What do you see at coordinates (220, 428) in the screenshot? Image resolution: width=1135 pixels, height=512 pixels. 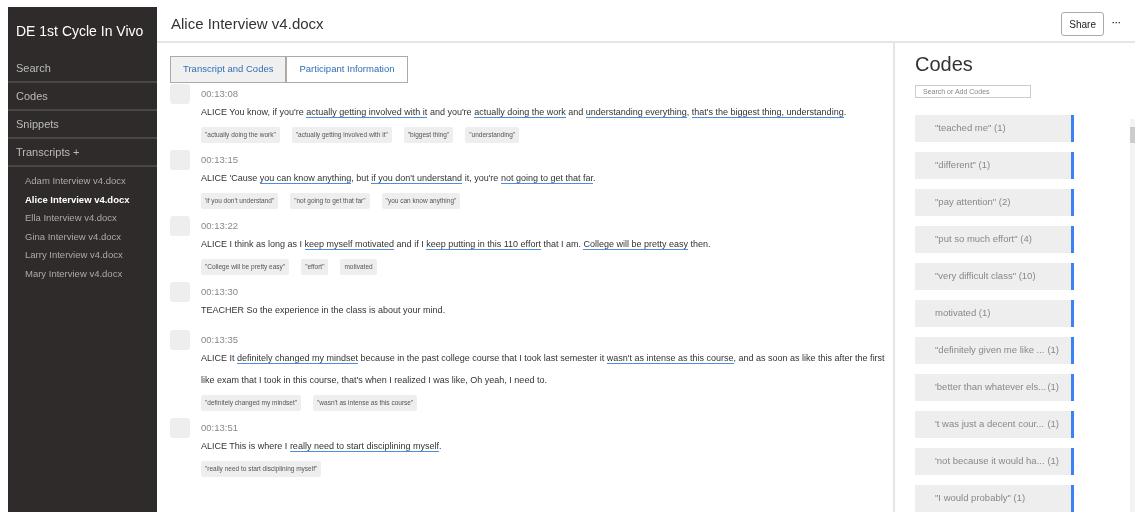 I see `timestamp: 00:13:51` at bounding box center [220, 428].